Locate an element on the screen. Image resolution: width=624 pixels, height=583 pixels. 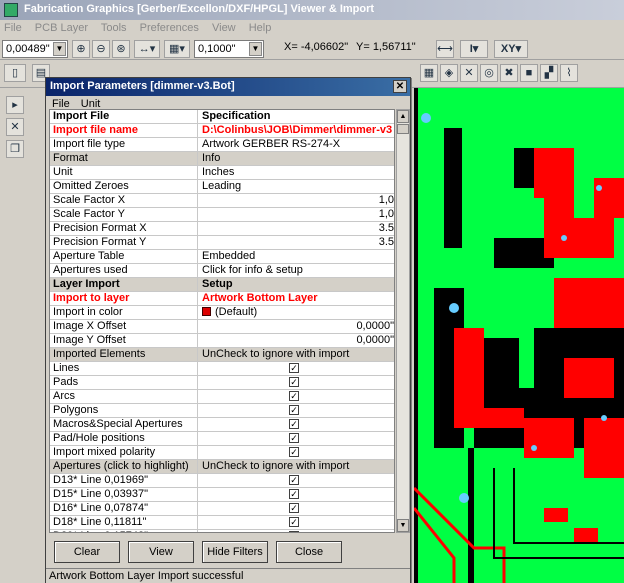
pattern-icon: ▞ is located at coordinates (549, 73).